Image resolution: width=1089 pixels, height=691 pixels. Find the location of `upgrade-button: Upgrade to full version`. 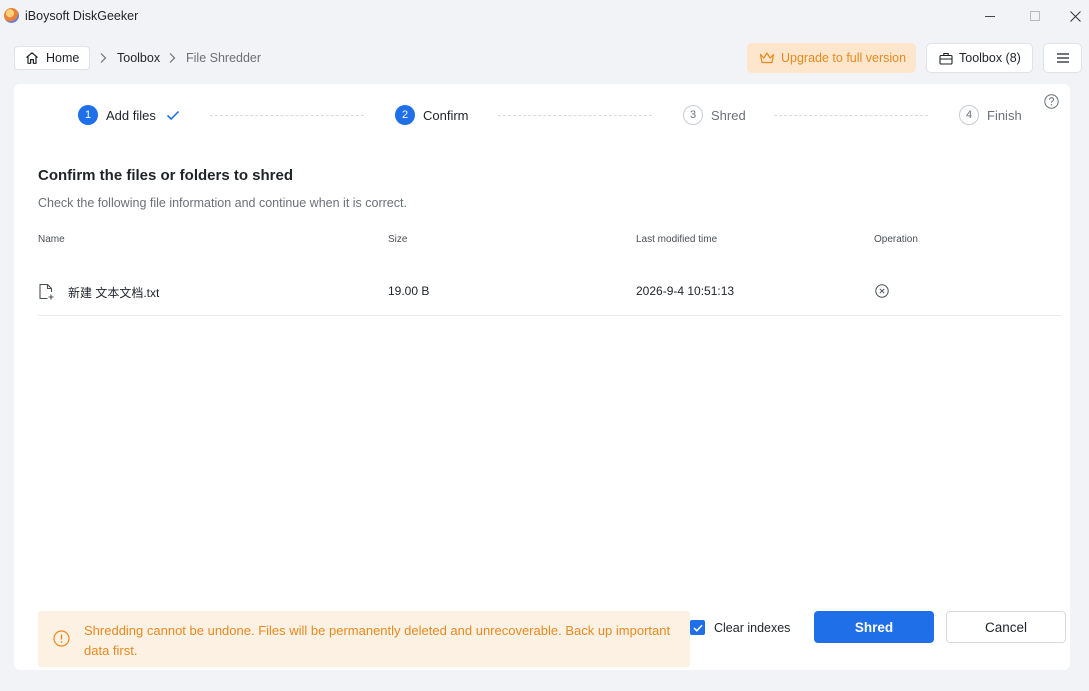

upgrade-button: Upgrade to full version is located at coordinates (831, 58).